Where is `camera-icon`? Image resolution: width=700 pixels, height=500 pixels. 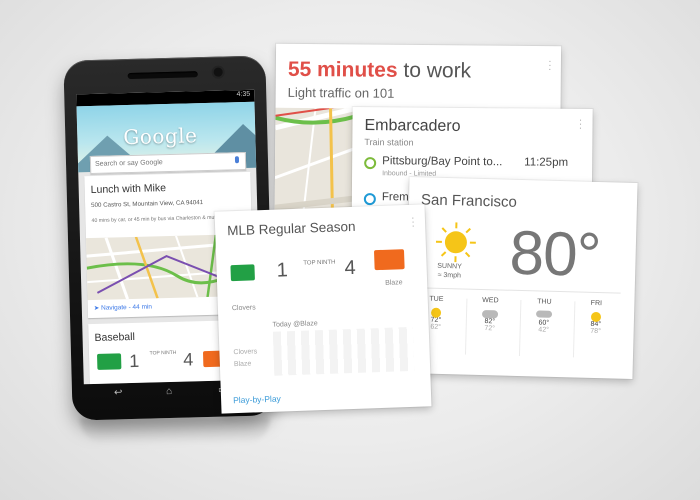
camera-icon is located at coordinates (218, 72).